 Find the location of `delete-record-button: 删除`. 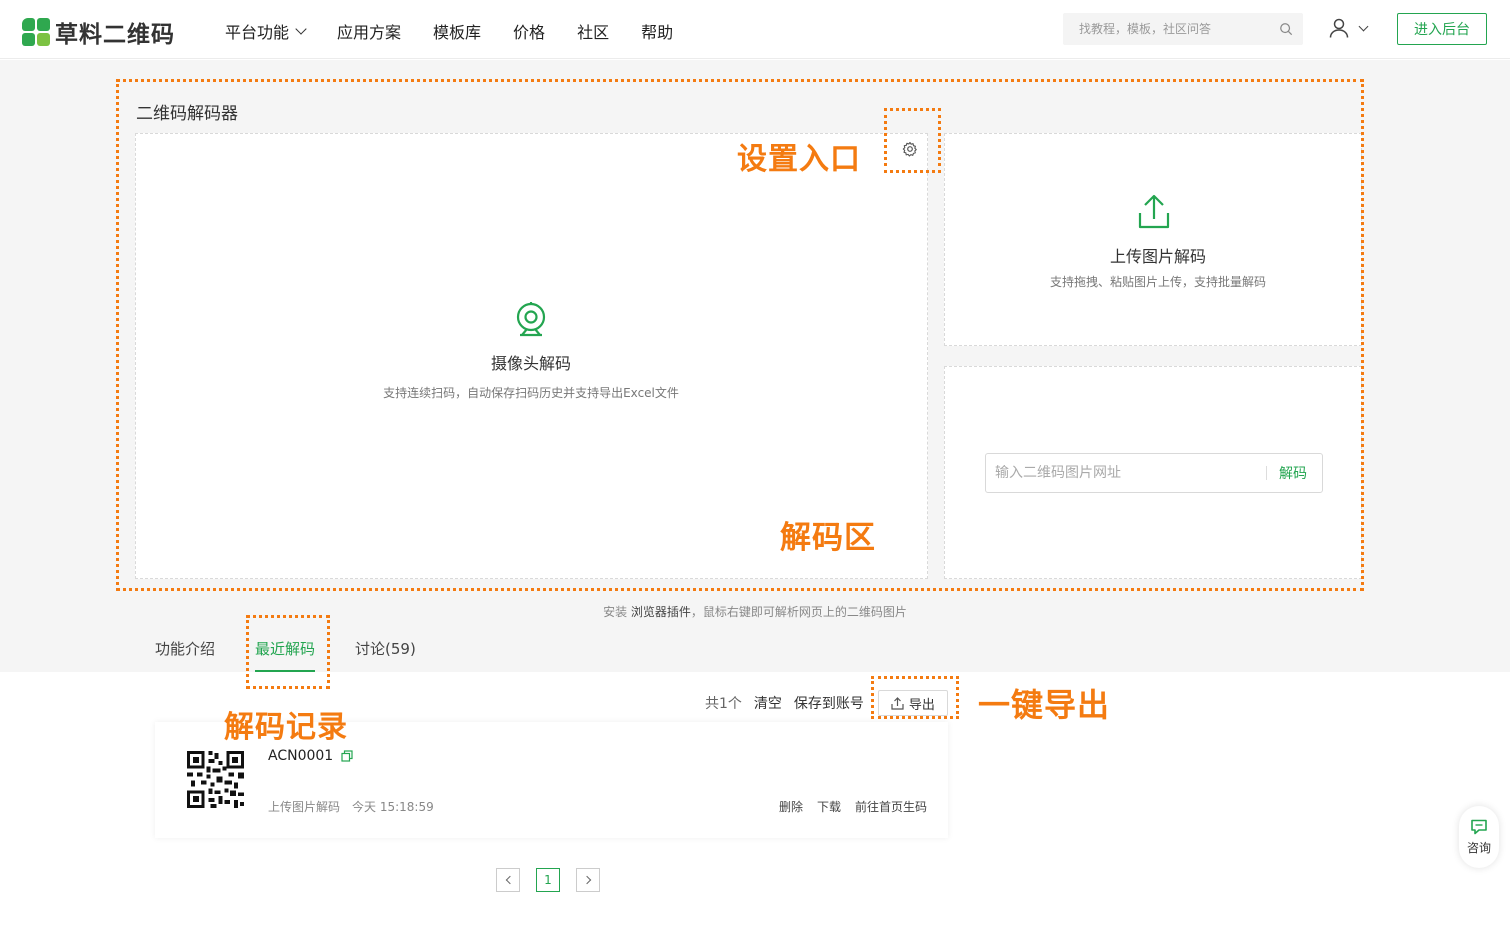

delete-record-button: 删除 is located at coordinates (791, 806).